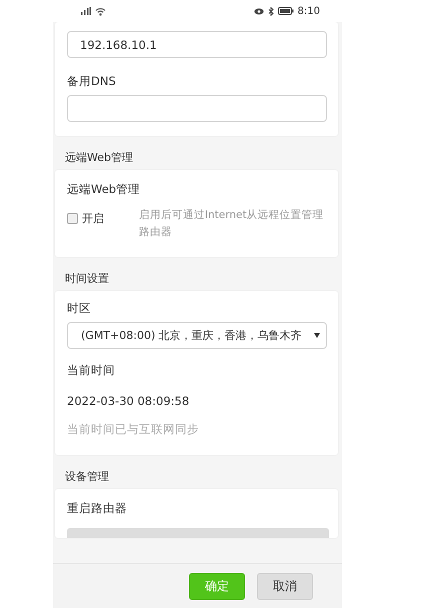 Image resolution: width=438 pixels, height=608 pixels. I want to click on description-text: 启用后可通过Internet从远程位置管理路由器, so click(231, 224).